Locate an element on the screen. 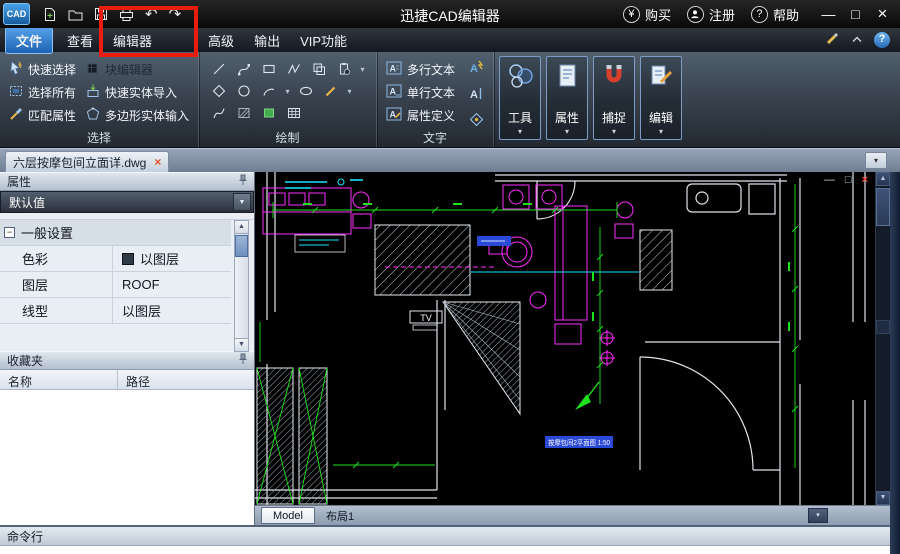 Image resolution: width=900 pixels, height=554 pixels. layout1-tab: 布局1 is located at coordinates (340, 515).